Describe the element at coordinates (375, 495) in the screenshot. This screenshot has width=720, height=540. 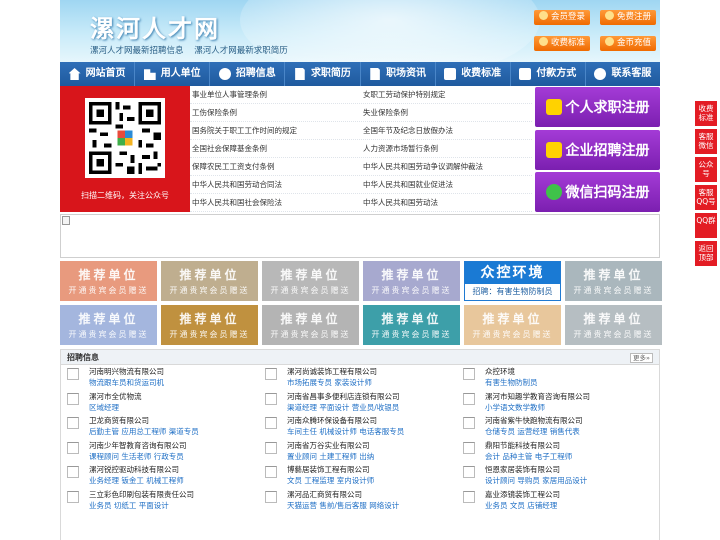
I see `company-name: 漯河品汇商贸有限公司` at that location.